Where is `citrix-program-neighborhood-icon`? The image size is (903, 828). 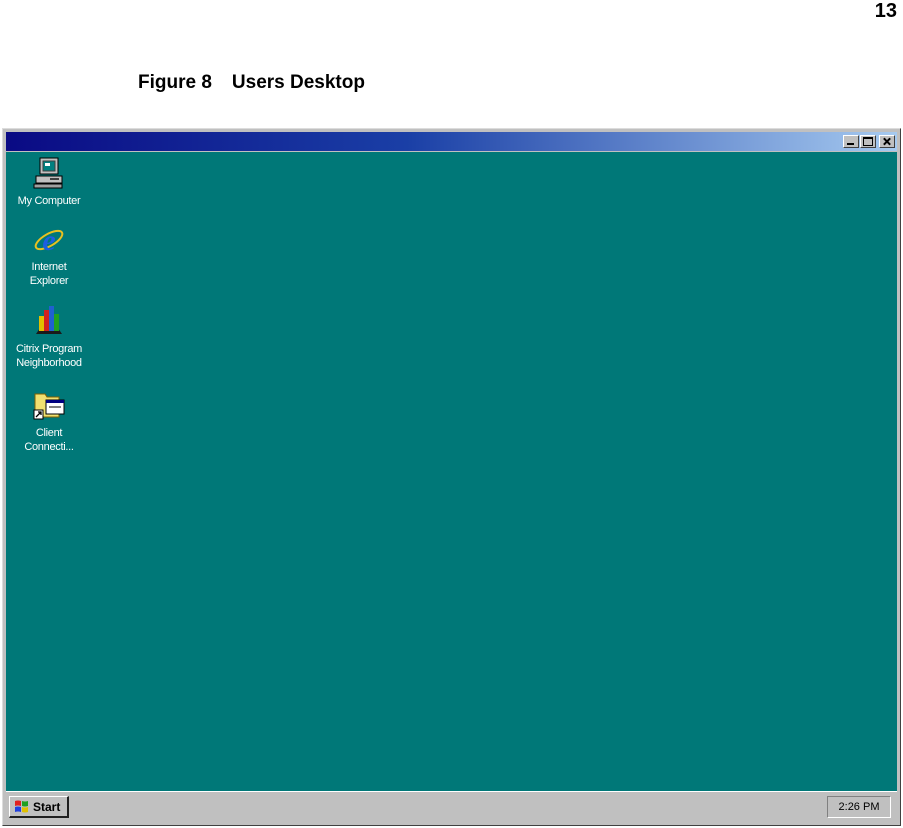
citrix-program-neighborhood-icon is located at coordinates (49, 320).